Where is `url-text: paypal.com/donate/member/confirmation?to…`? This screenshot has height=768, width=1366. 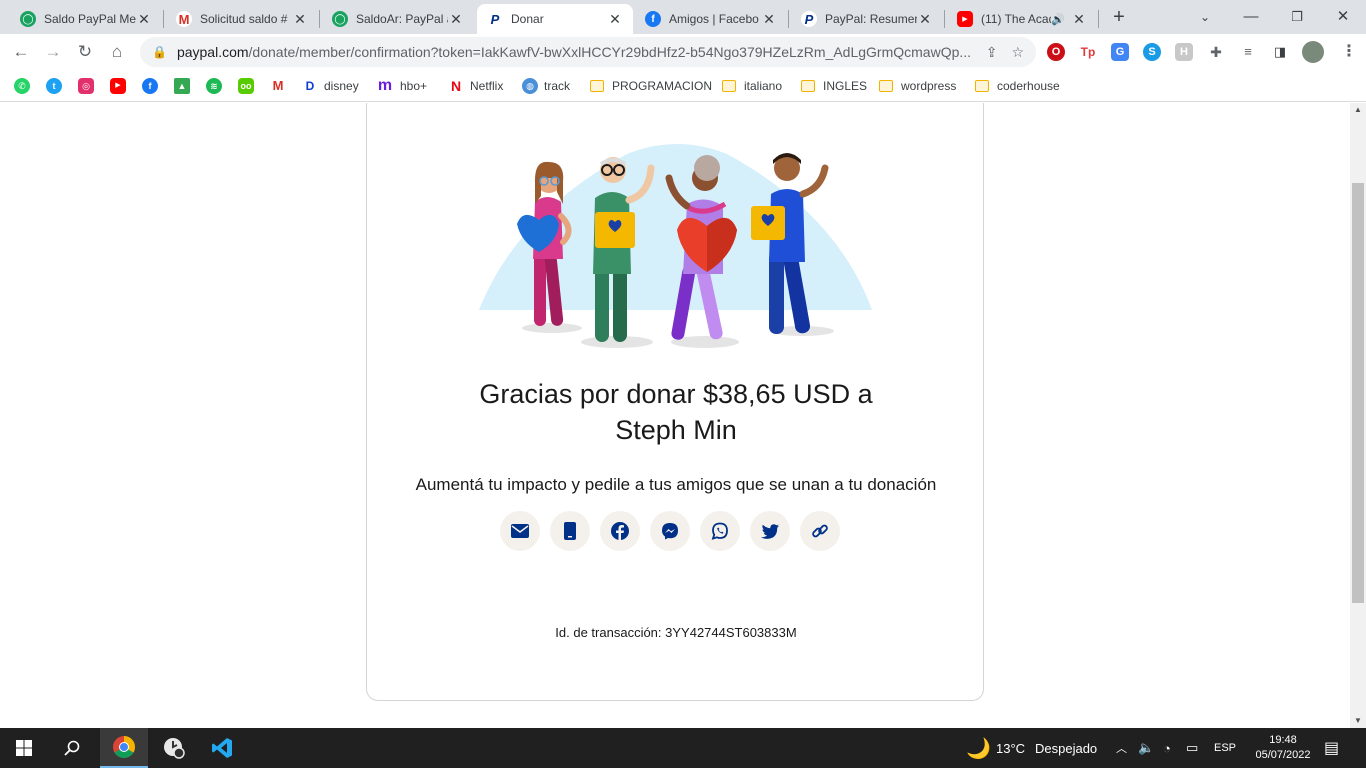 url-text: paypal.com/donate/member/confirmation?to… is located at coordinates (574, 52).